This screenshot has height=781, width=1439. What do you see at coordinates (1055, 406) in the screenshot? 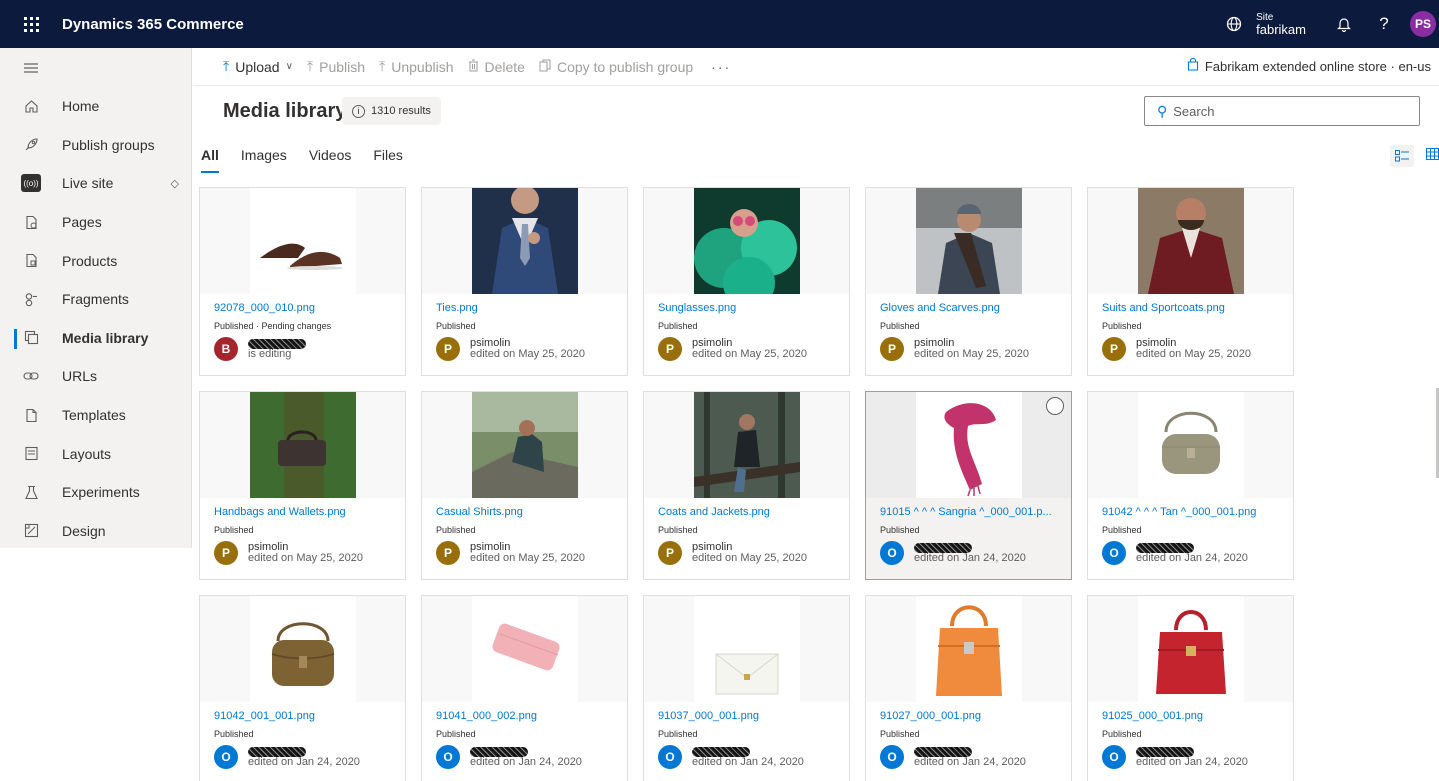
I see `select-checkbox` at bounding box center [1055, 406].